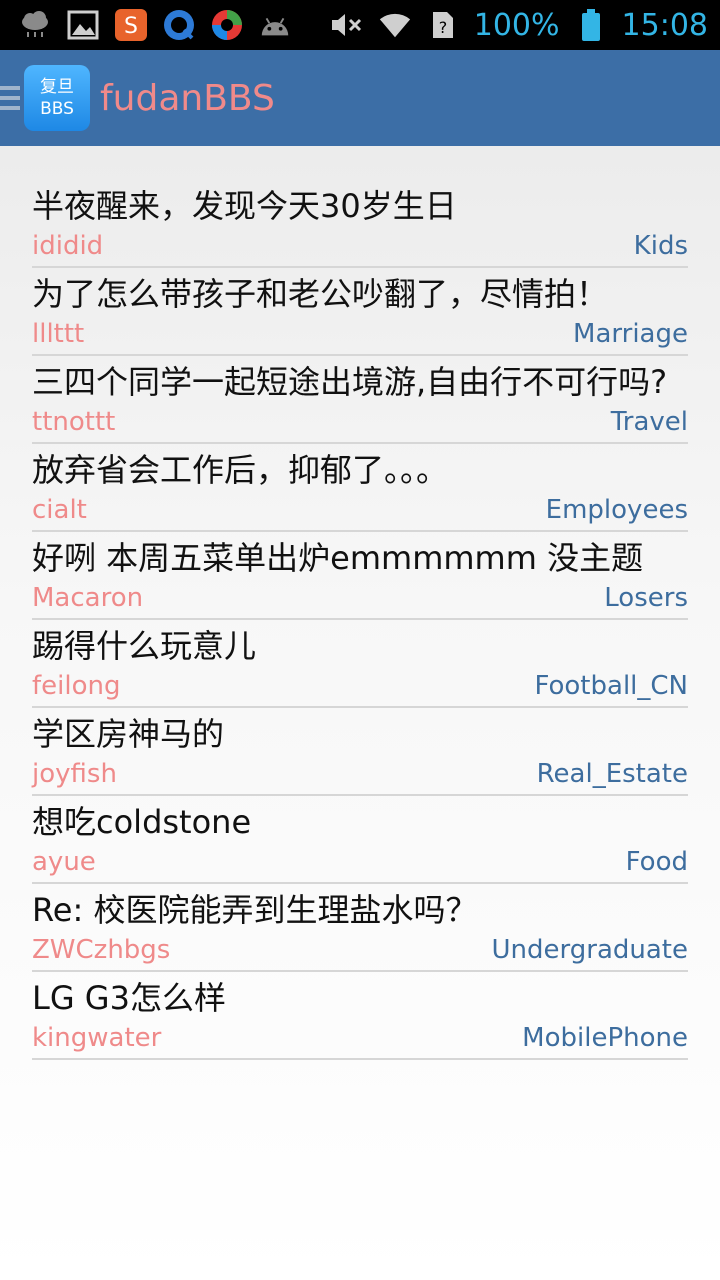 This screenshot has width=720, height=1280. What do you see at coordinates (360, 686) in the screenshot?
I see `post-meta: feilong Football_CN` at bounding box center [360, 686].